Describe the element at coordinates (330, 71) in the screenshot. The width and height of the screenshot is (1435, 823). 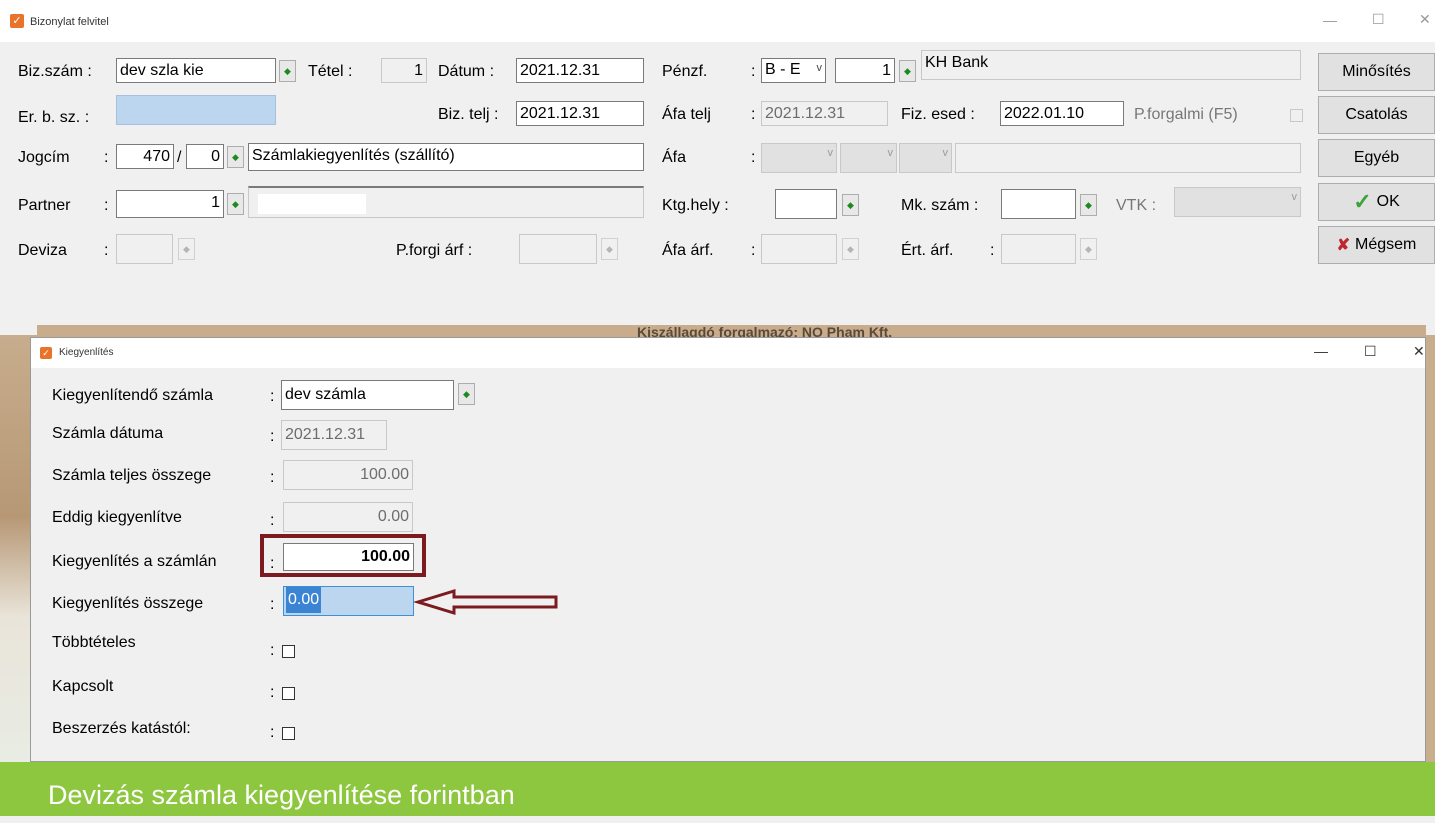
I see `tetel-label: Tétel :` at that location.